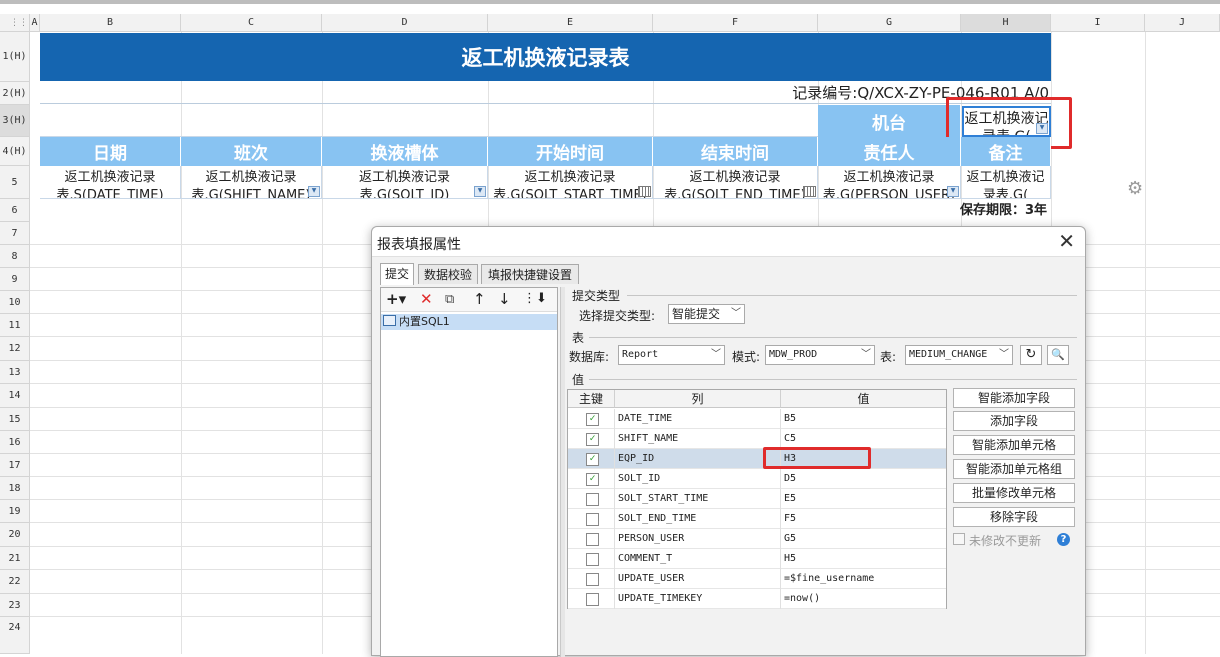 Image resolution: width=1220 pixels, height=657 pixels. I want to click on row-header-21: 21, so click(15, 558).